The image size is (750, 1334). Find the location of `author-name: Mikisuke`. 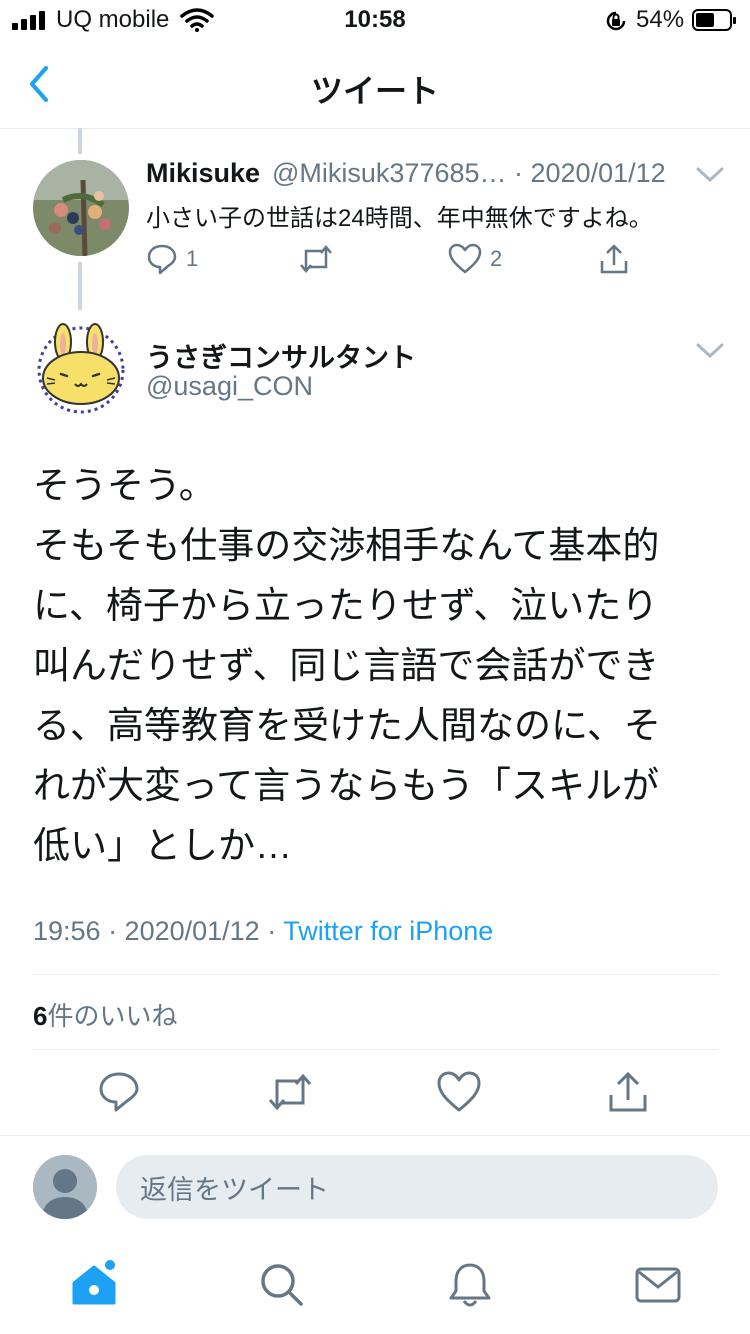

author-name: Mikisuke is located at coordinates (203, 173).